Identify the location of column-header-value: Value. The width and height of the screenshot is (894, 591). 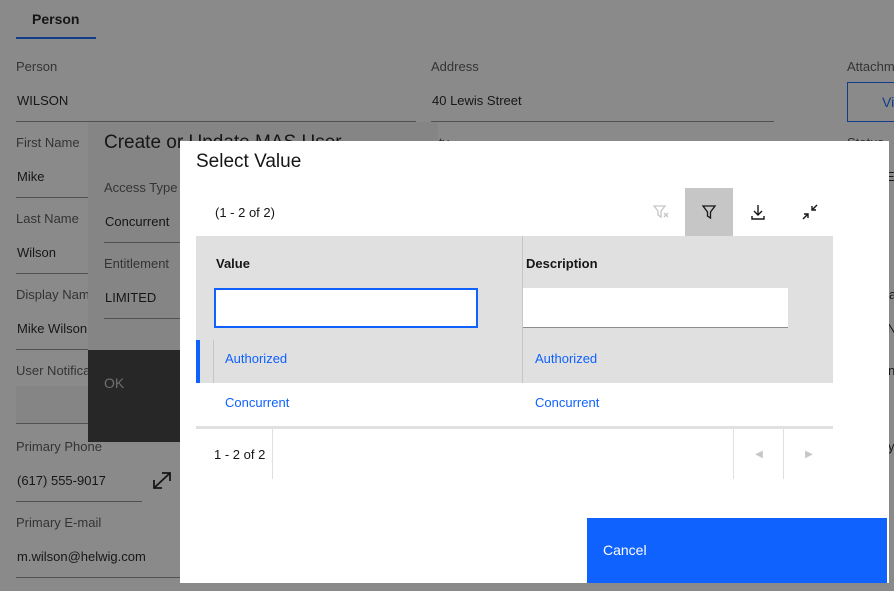
(233, 263).